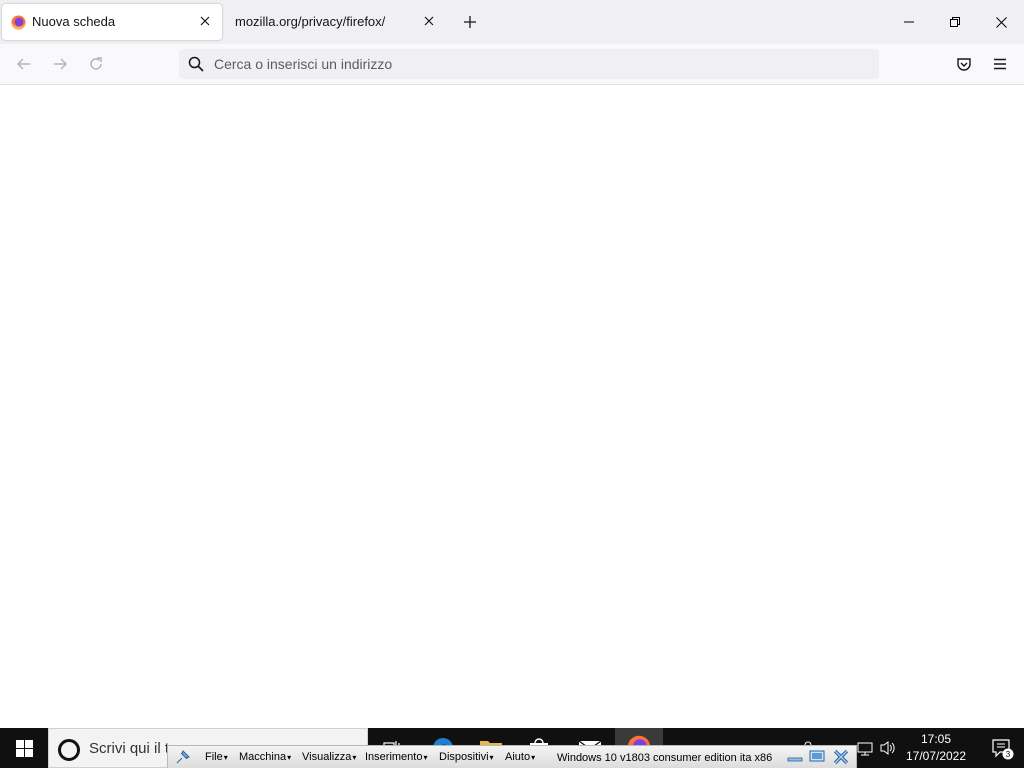 This screenshot has width=1024, height=769. I want to click on restore-button, so click(955, 22).